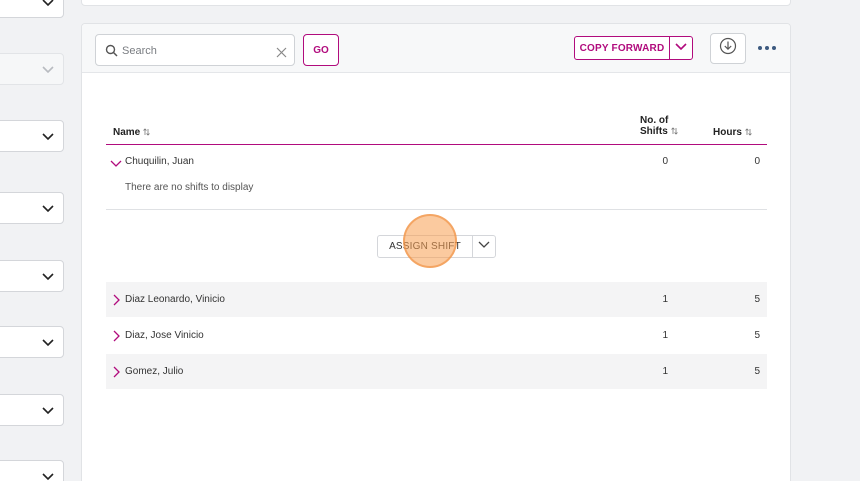 The image size is (860, 481). I want to click on table-row: Diaz Leonardo, Vinicio 1 5, so click(436, 299).